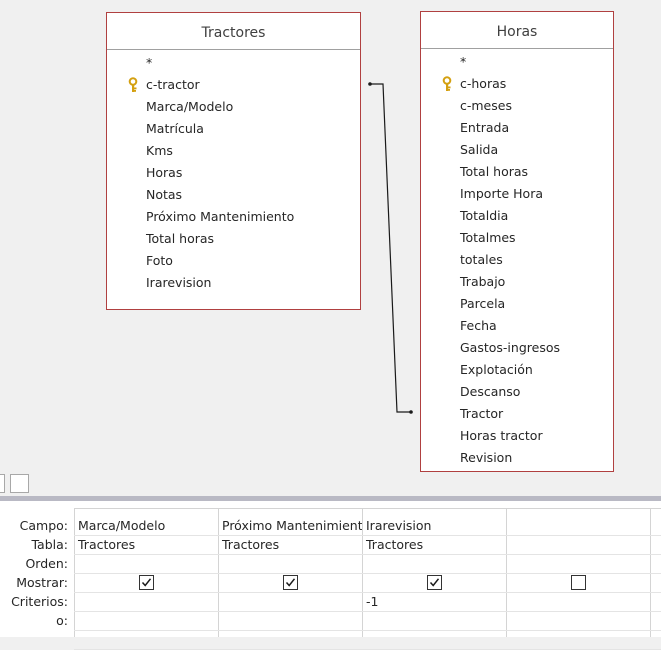 The height and width of the screenshot is (650, 661). Describe the element at coordinates (483, 281) in the screenshot. I see `field-name: Trabajo` at that location.